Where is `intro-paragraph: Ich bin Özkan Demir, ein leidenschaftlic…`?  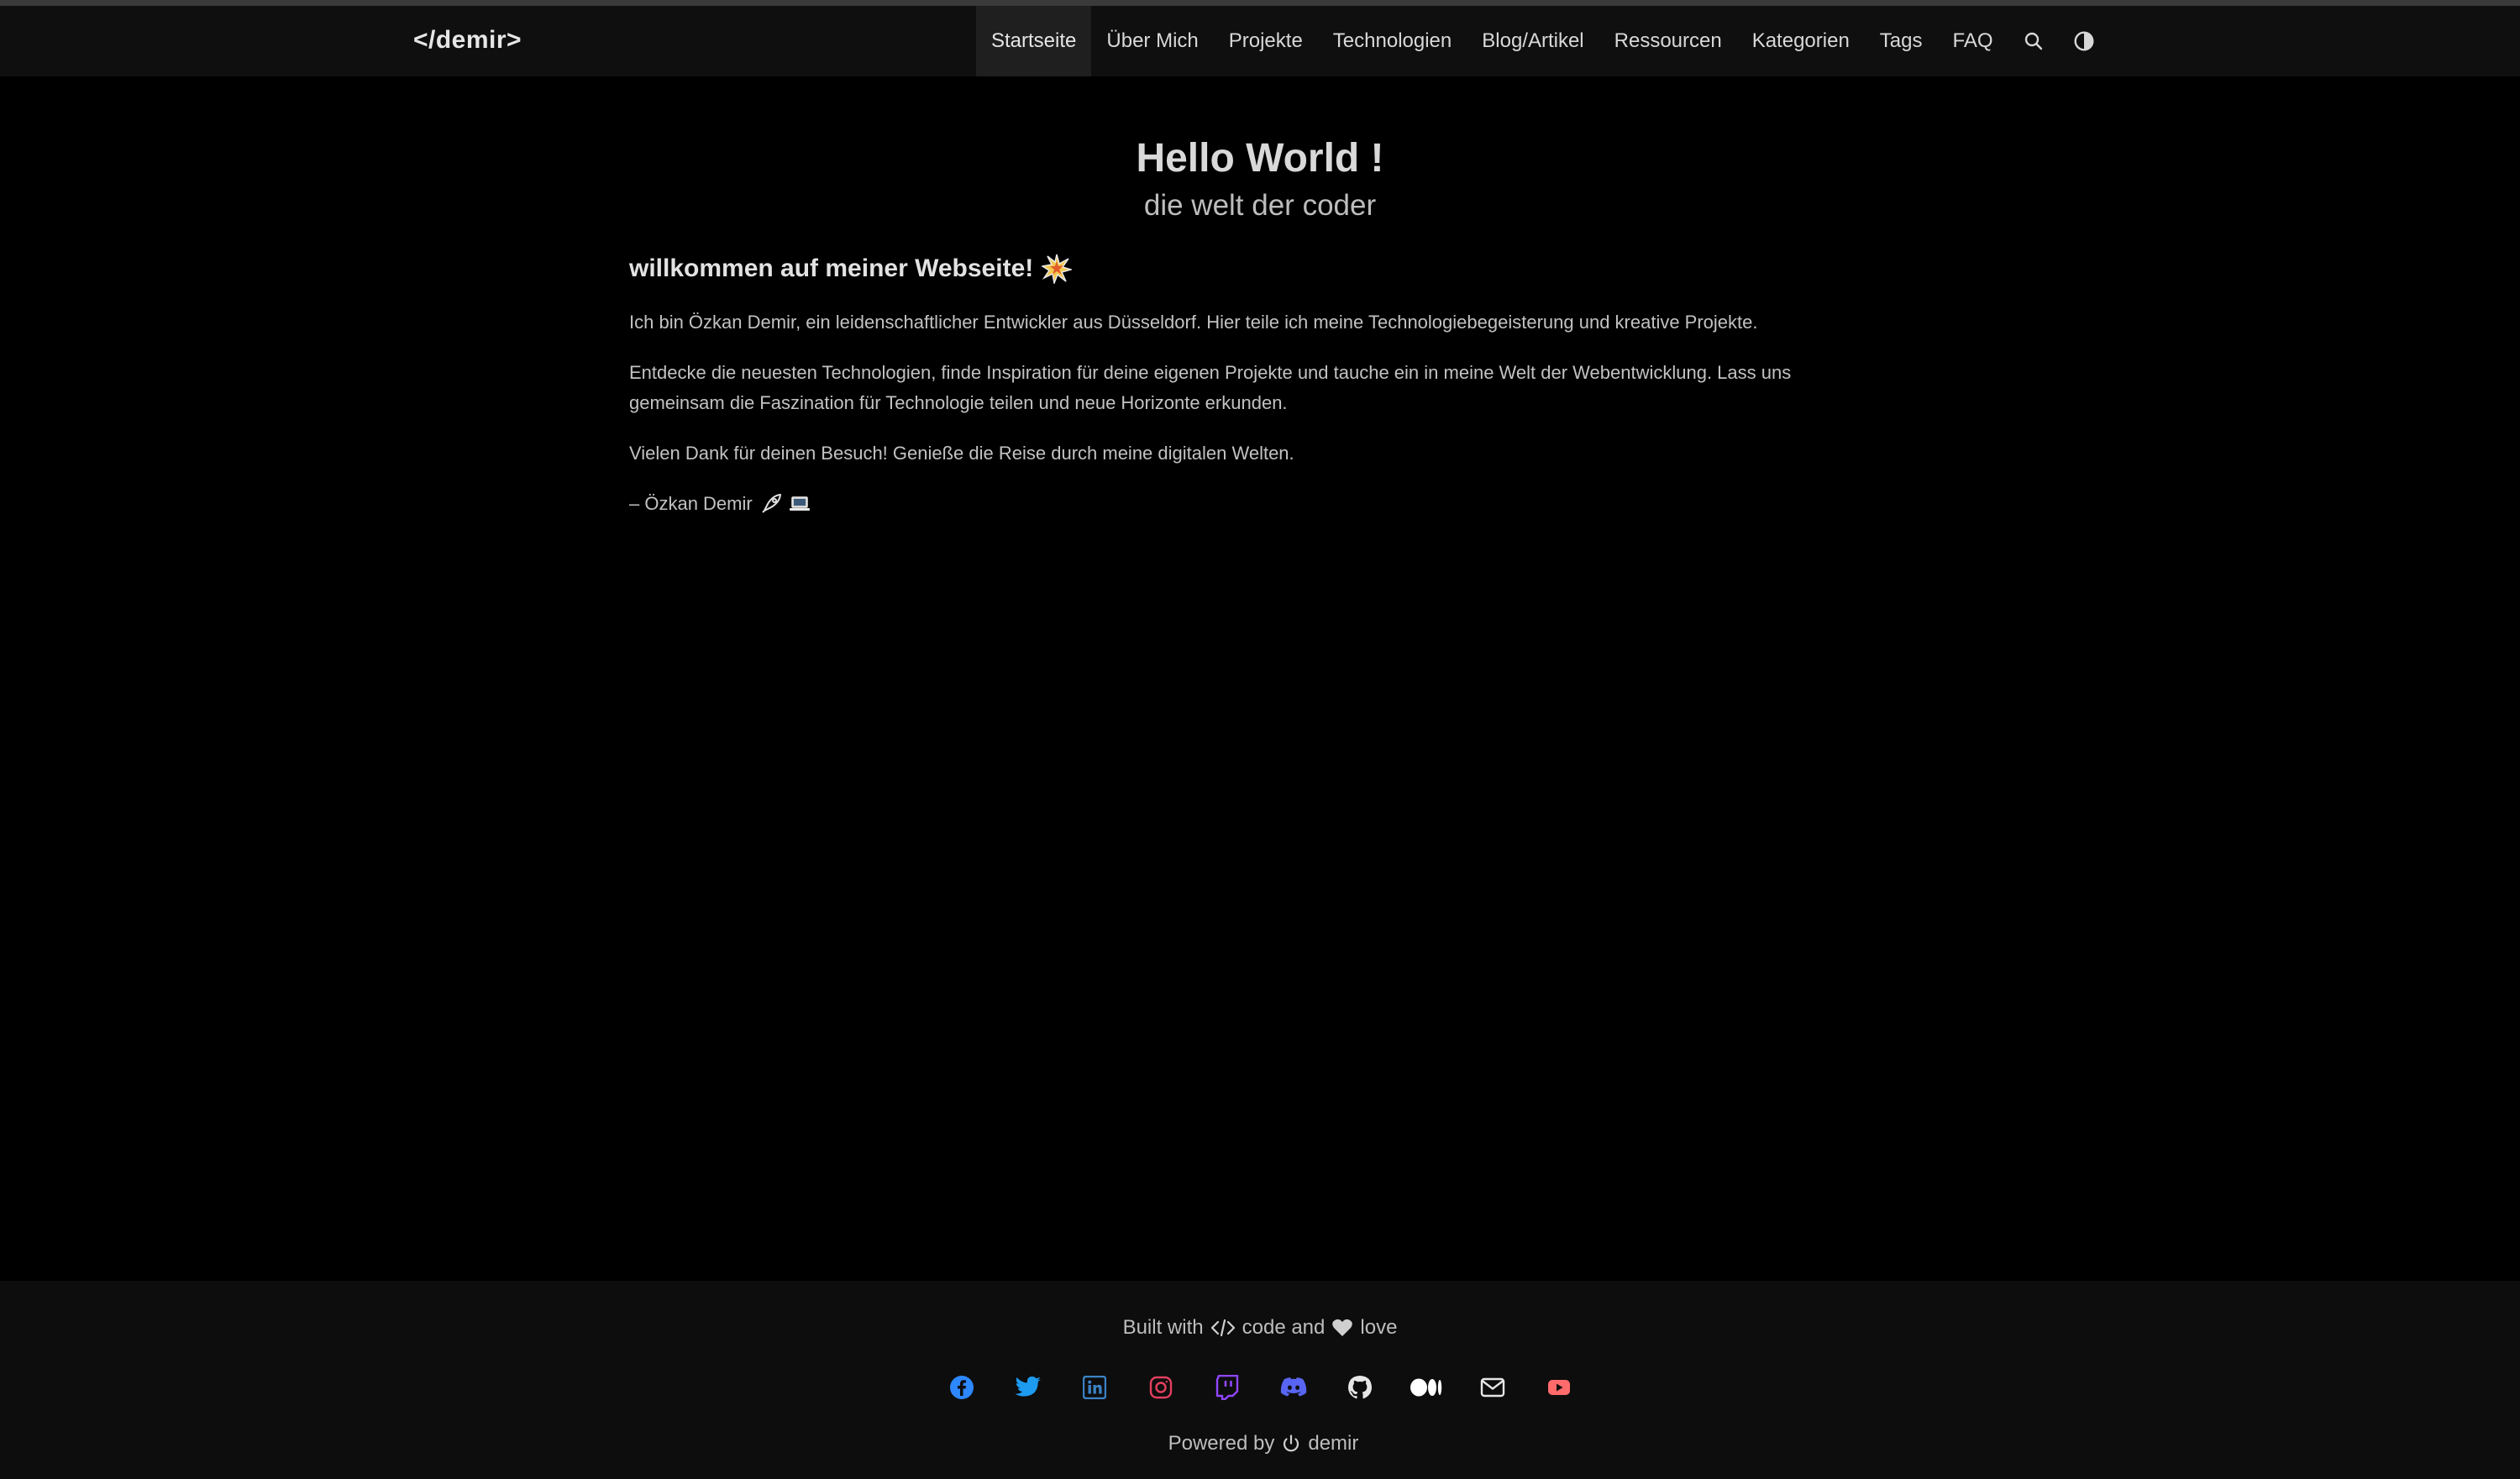
intro-paragraph: Ich bin Özkan Demir, ein leidenschaftlic… is located at coordinates (1193, 323).